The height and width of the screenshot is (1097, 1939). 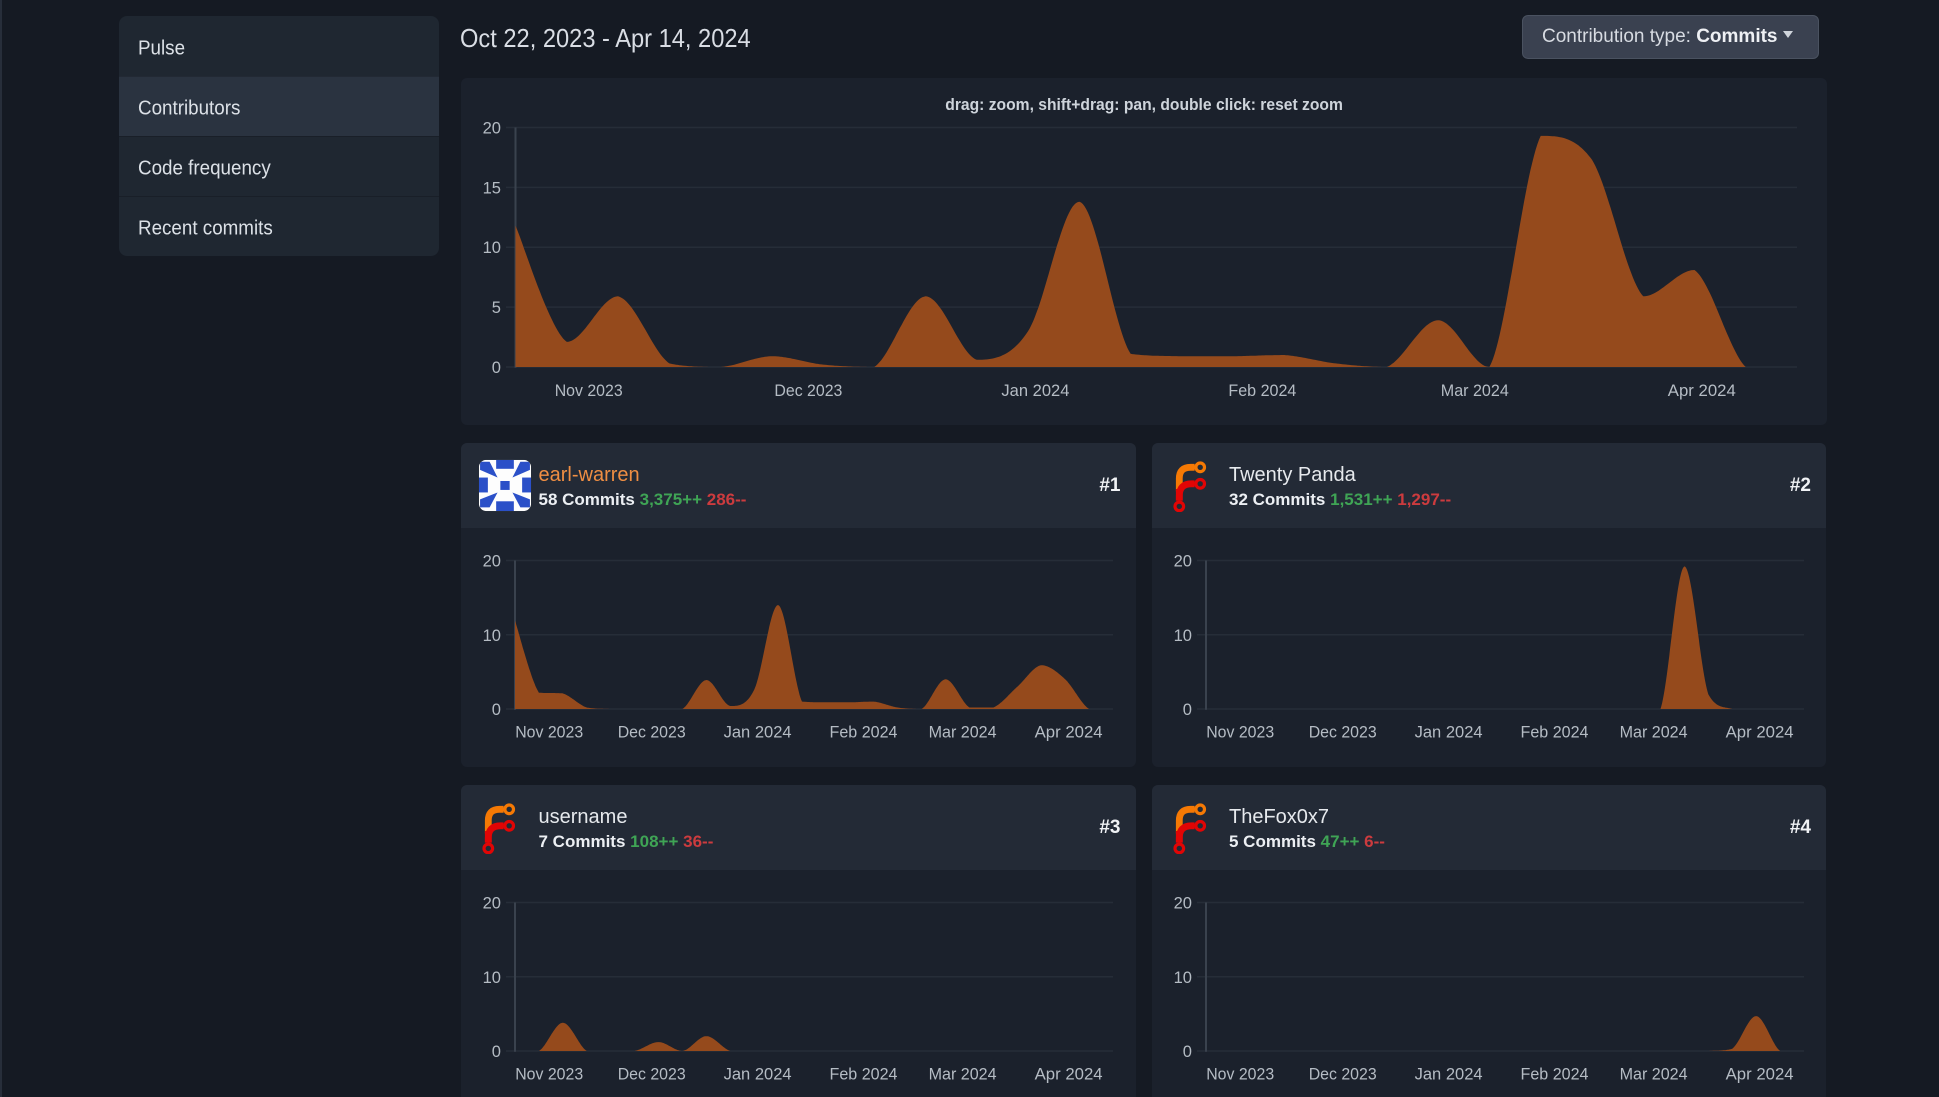 What do you see at coordinates (492, 187) in the screenshot?
I see `svg-text: 15` at bounding box center [492, 187].